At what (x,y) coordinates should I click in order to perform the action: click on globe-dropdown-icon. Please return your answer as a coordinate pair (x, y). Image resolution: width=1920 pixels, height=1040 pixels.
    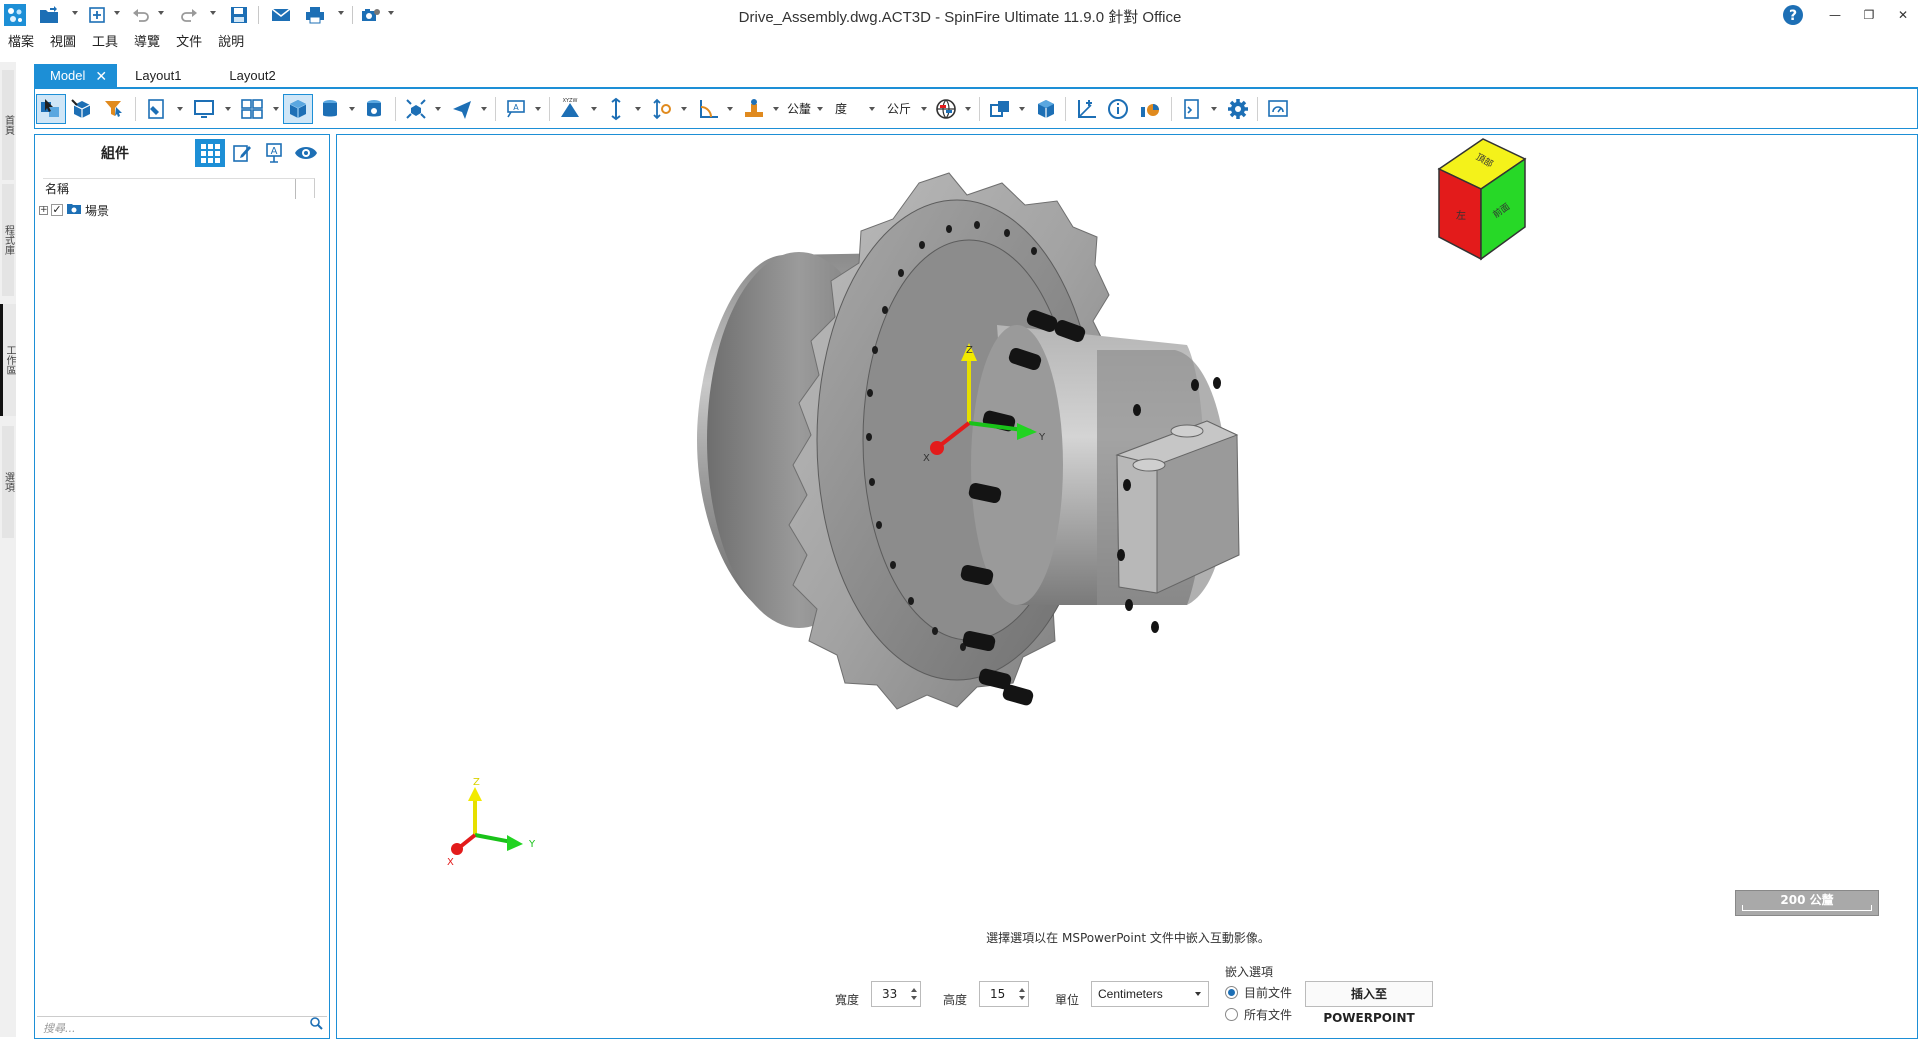
    Looking at the image, I should click on (968, 109).